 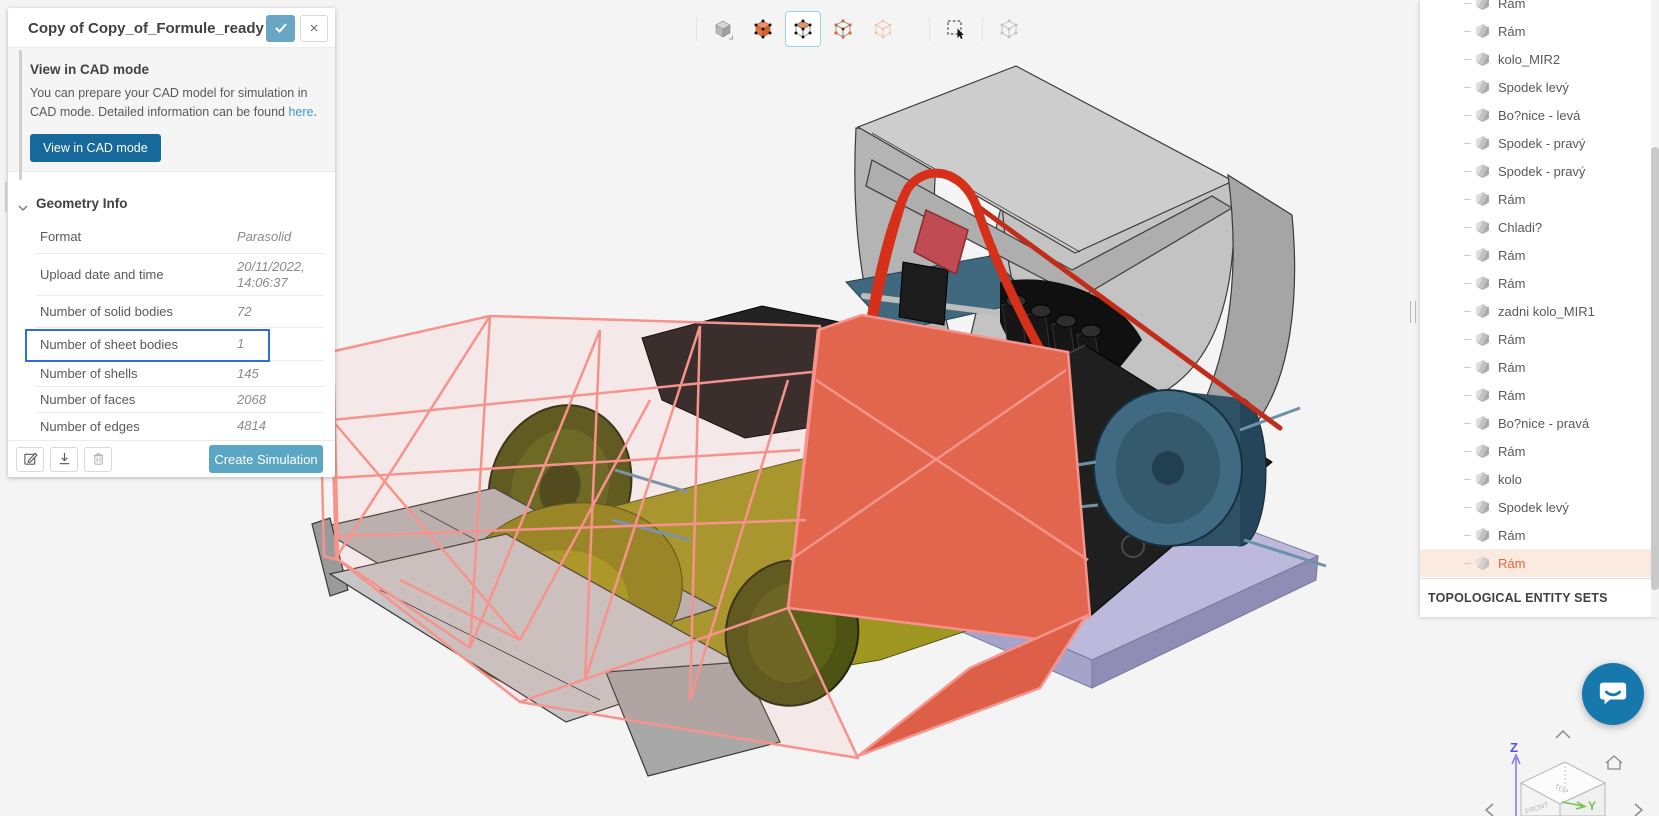 I want to click on viewer-toolbar, so click(x=859, y=29).